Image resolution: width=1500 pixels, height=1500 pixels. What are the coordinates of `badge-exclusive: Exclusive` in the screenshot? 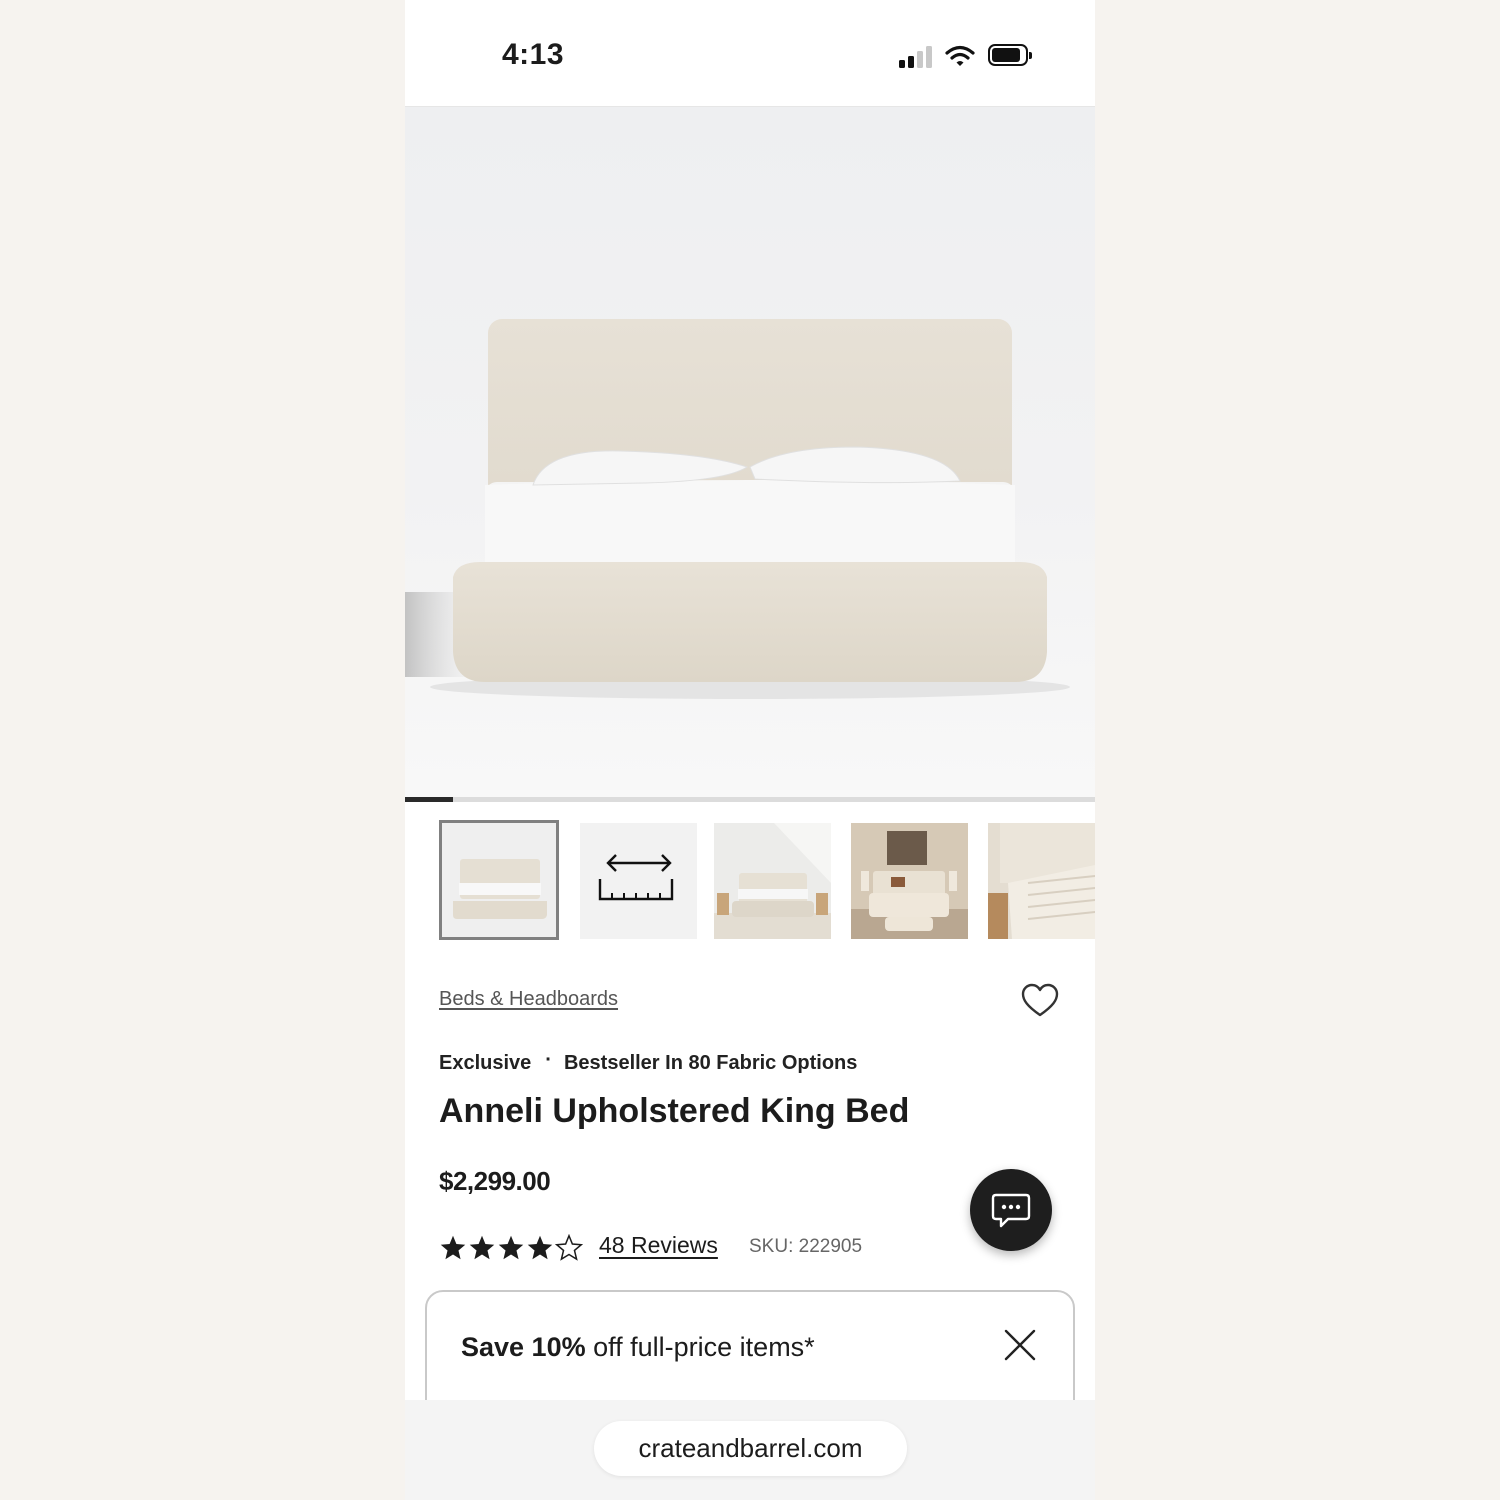 It's located at (485, 1063).